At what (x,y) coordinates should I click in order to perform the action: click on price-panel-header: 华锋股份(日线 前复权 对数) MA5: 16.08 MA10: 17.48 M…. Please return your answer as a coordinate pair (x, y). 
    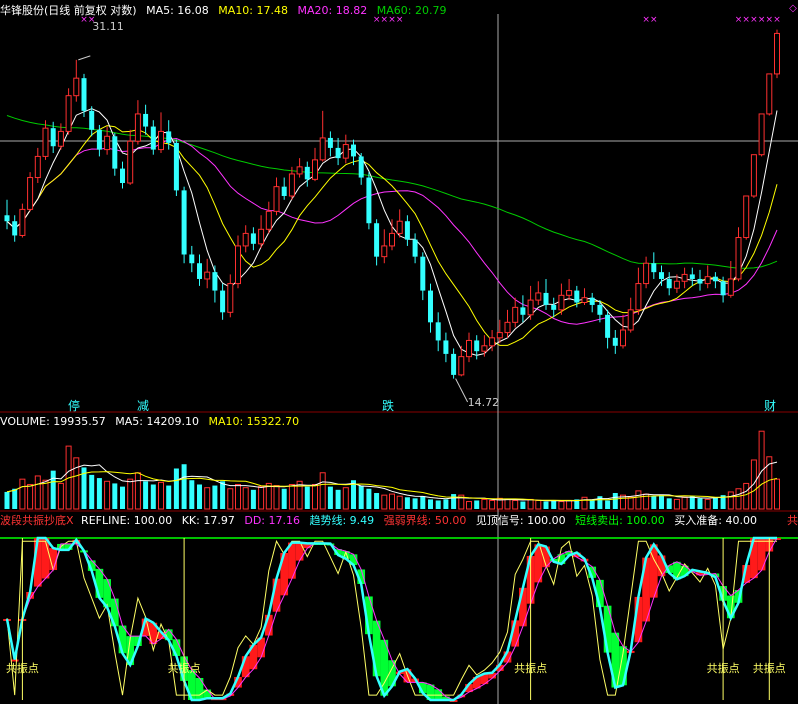
    Looking at the image, I should click on (226, 11).